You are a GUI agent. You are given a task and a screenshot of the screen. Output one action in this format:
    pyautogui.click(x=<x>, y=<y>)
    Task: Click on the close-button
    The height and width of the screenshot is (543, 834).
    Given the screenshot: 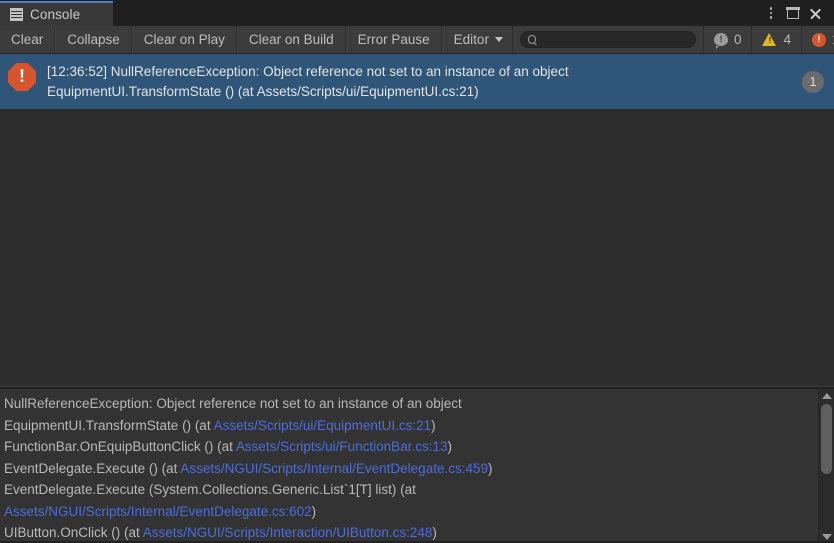 What is the action you would take?
    pyautogui.click(x=815, y=13)
    